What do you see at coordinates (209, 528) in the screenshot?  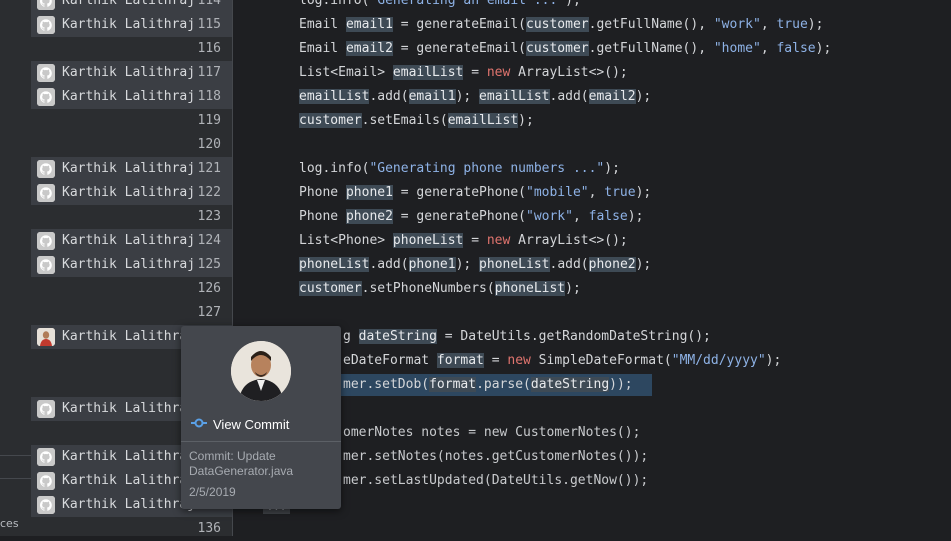 I see `line-number: 136` at bounding box center [209, 528].